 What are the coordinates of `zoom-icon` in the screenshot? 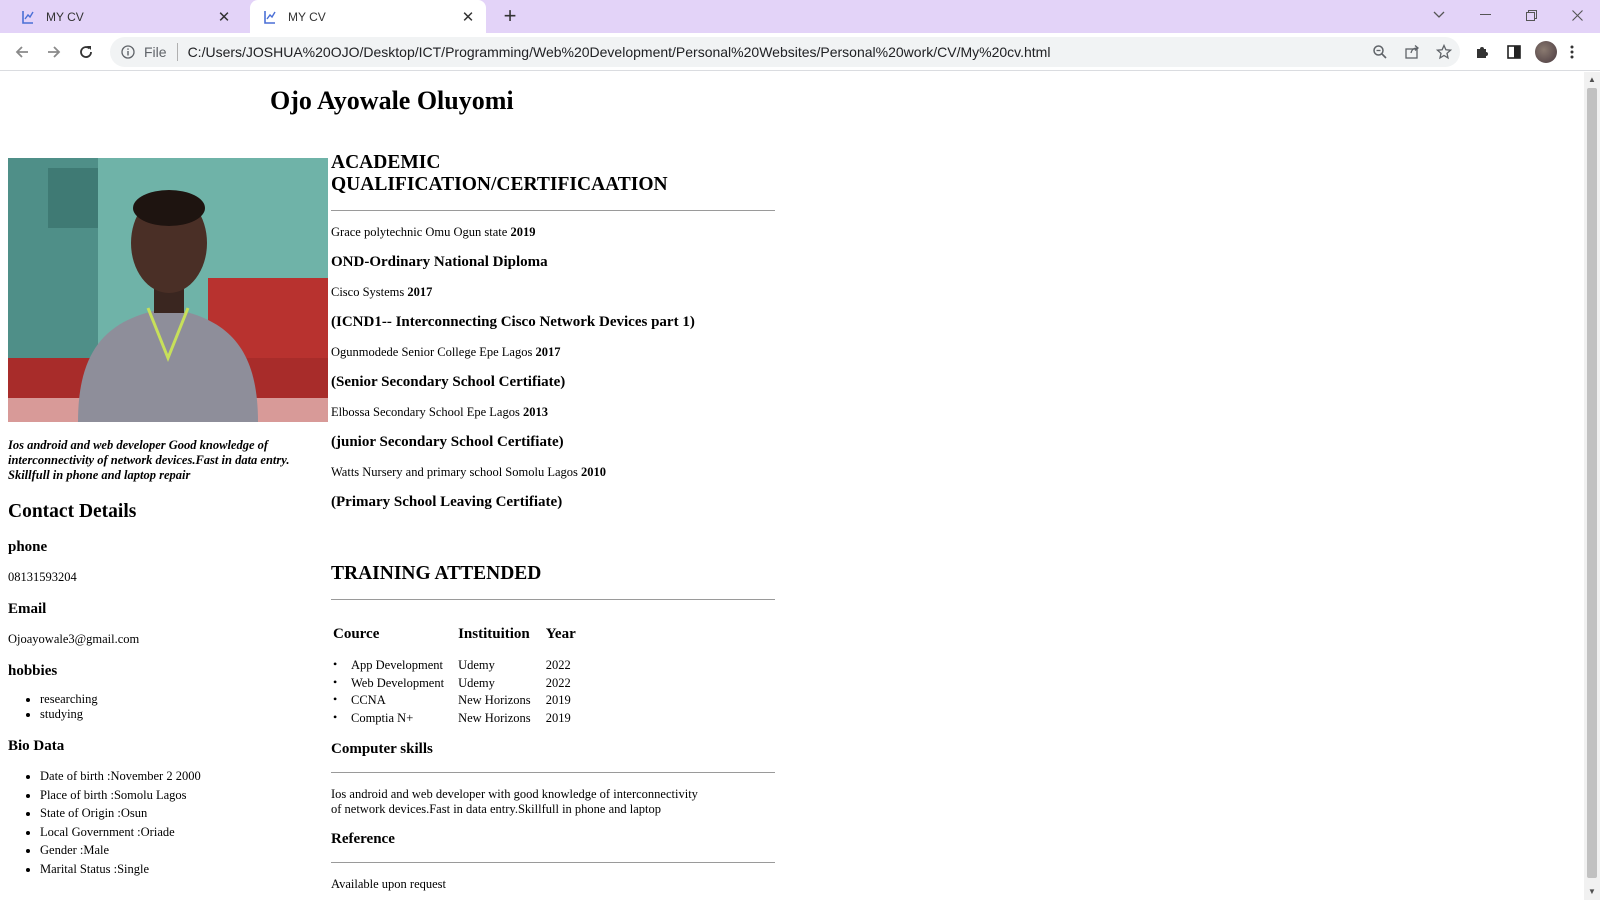 It's located at (1380, 52).